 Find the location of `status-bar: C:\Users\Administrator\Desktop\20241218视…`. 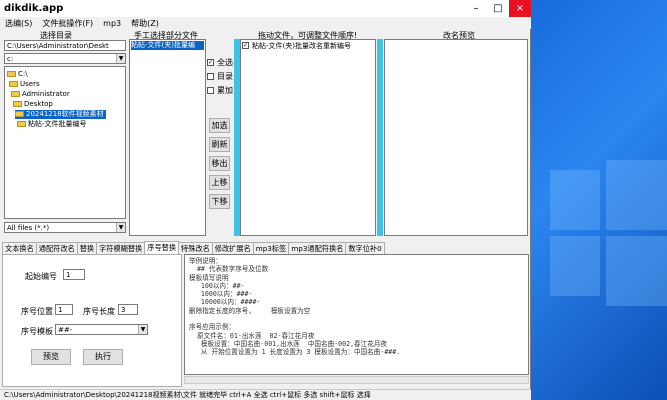

status-bar: C:\Users\Administrator\Desktop\20241218视… is located at coordinates (265, 394).